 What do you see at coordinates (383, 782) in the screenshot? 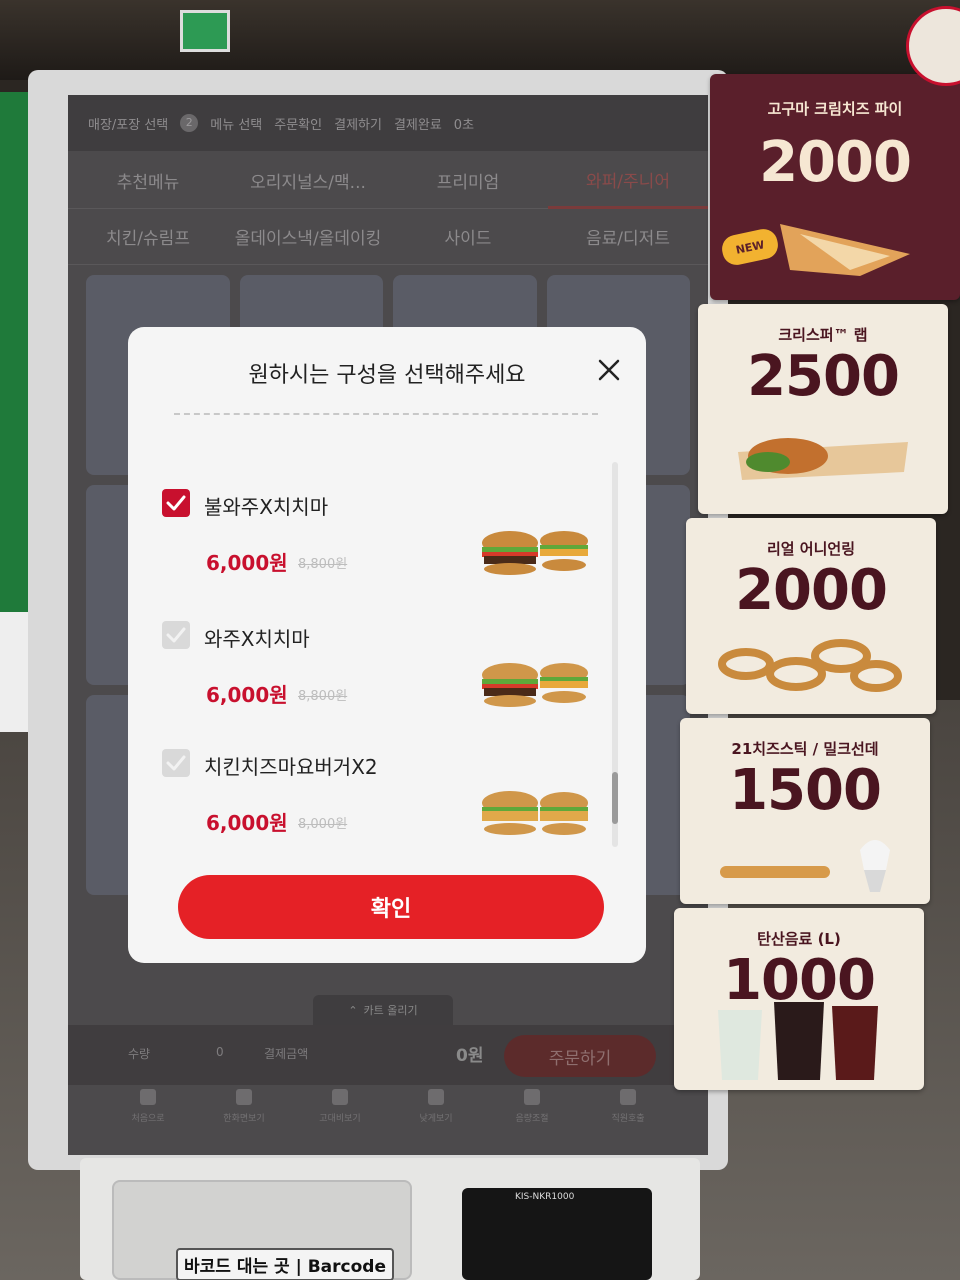
I see `option-item: 치킨치즈마요버거X2 6,000원 8,000원` at bounding box center [383, 782].